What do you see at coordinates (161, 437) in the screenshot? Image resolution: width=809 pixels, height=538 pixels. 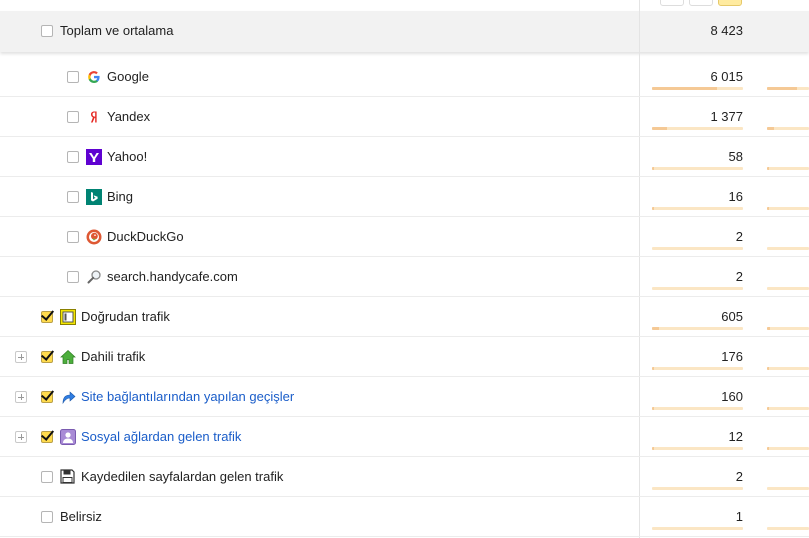 I see `row-label-link: Sosyal ağlardan gelen trafik` at bounding box center [161, 437].